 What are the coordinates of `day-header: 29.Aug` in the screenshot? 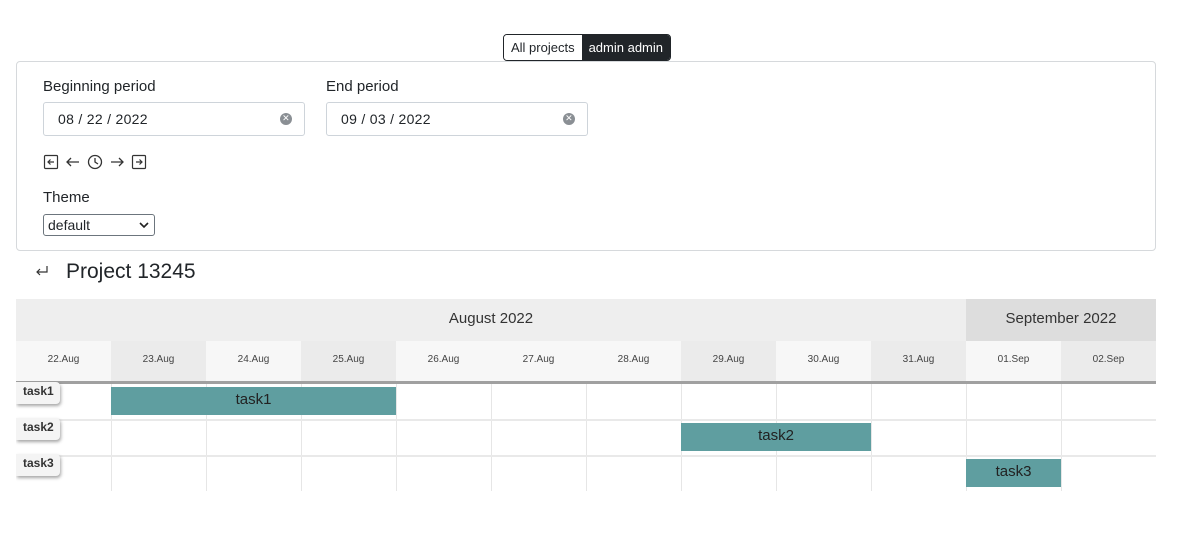 It's located at (728, 361).